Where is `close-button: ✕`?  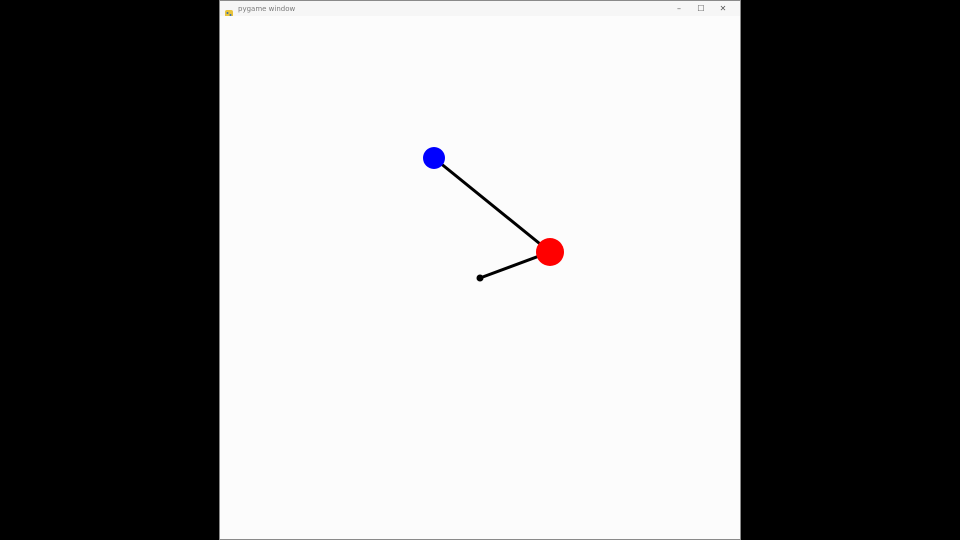
close-button: ✕ is located at coordinates (723, 8).